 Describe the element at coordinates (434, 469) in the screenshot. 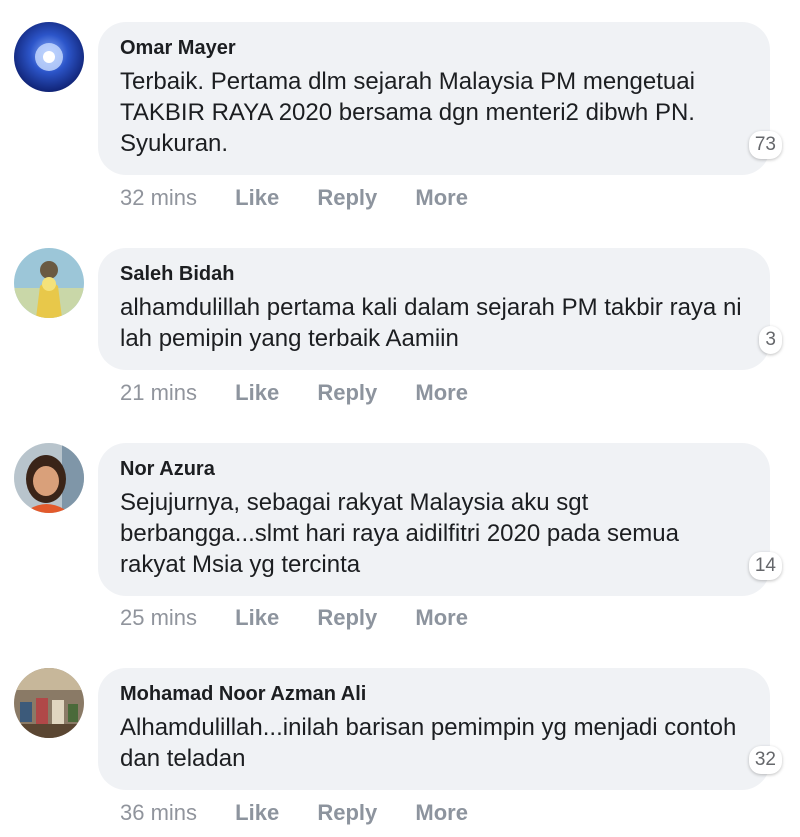

I see `comment-author: Nor Azura` at that location.